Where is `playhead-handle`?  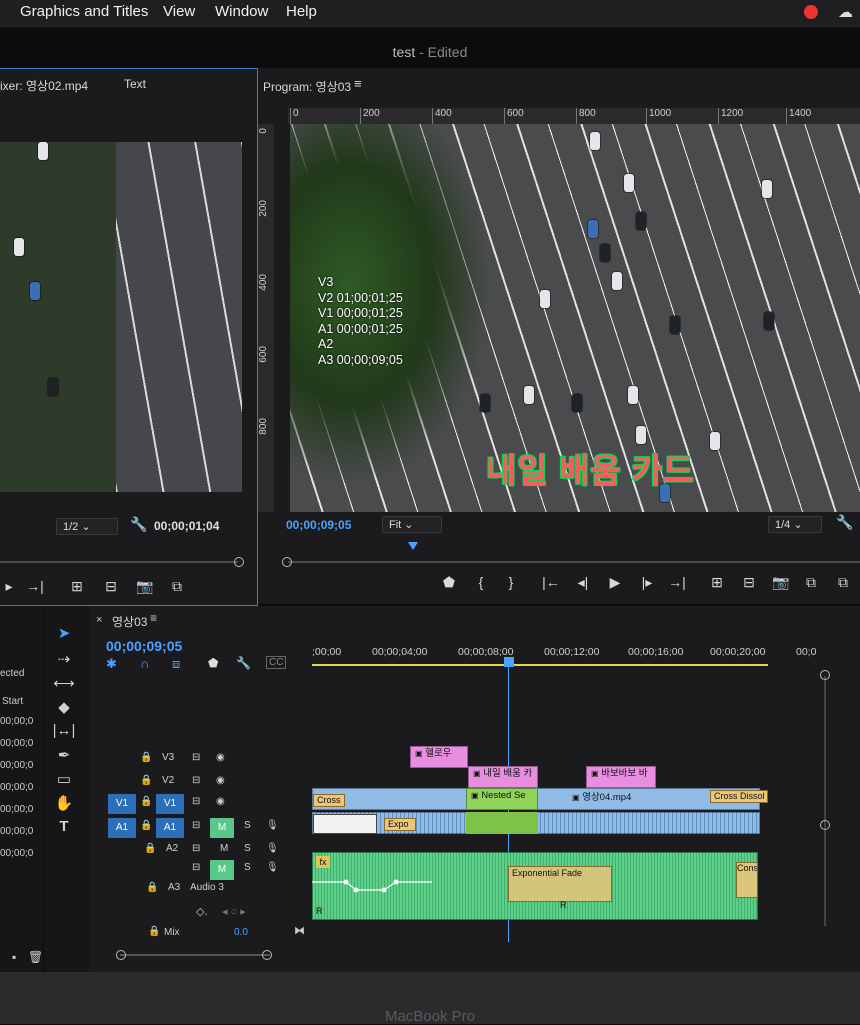 playhead-handle is located at coordinates (509, 662).